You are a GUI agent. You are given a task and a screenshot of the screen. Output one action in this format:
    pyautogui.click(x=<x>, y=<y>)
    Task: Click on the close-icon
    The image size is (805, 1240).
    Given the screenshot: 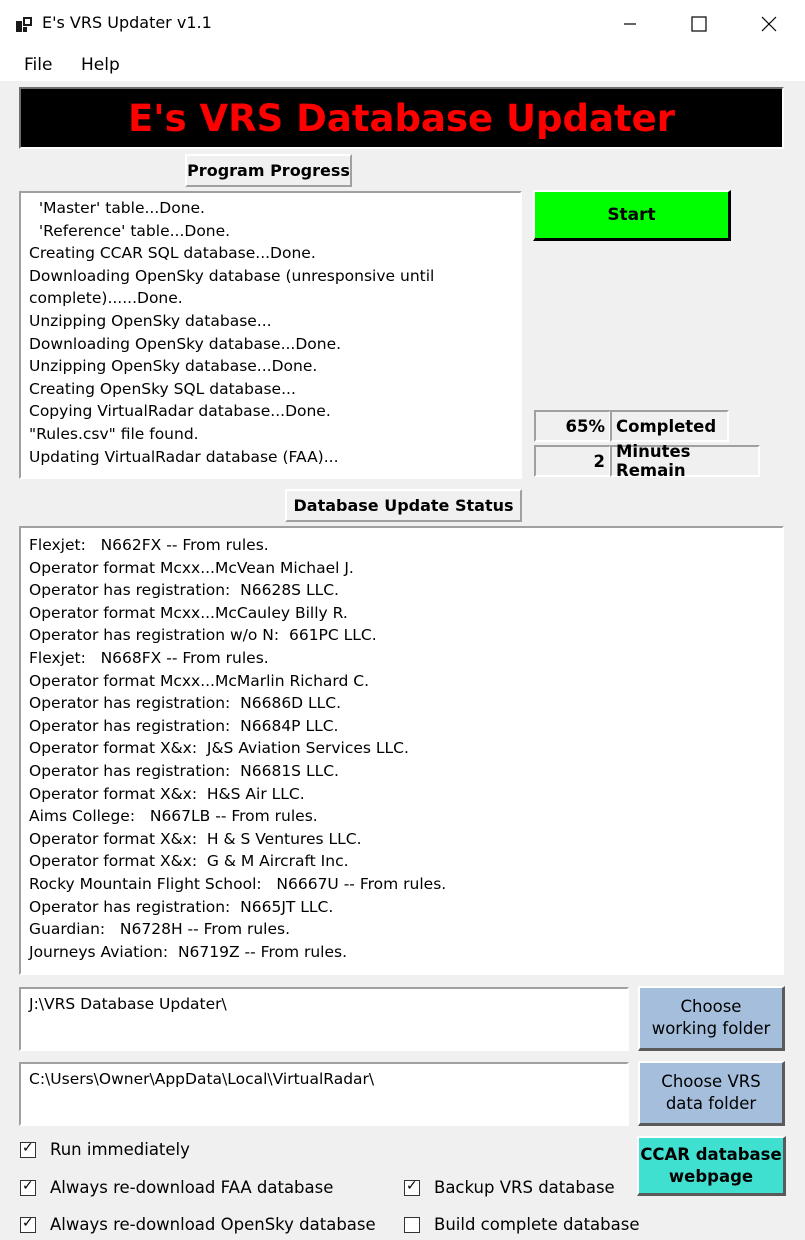 What is the action you would take?
    pyautogui.click(x=769, y=24)
    